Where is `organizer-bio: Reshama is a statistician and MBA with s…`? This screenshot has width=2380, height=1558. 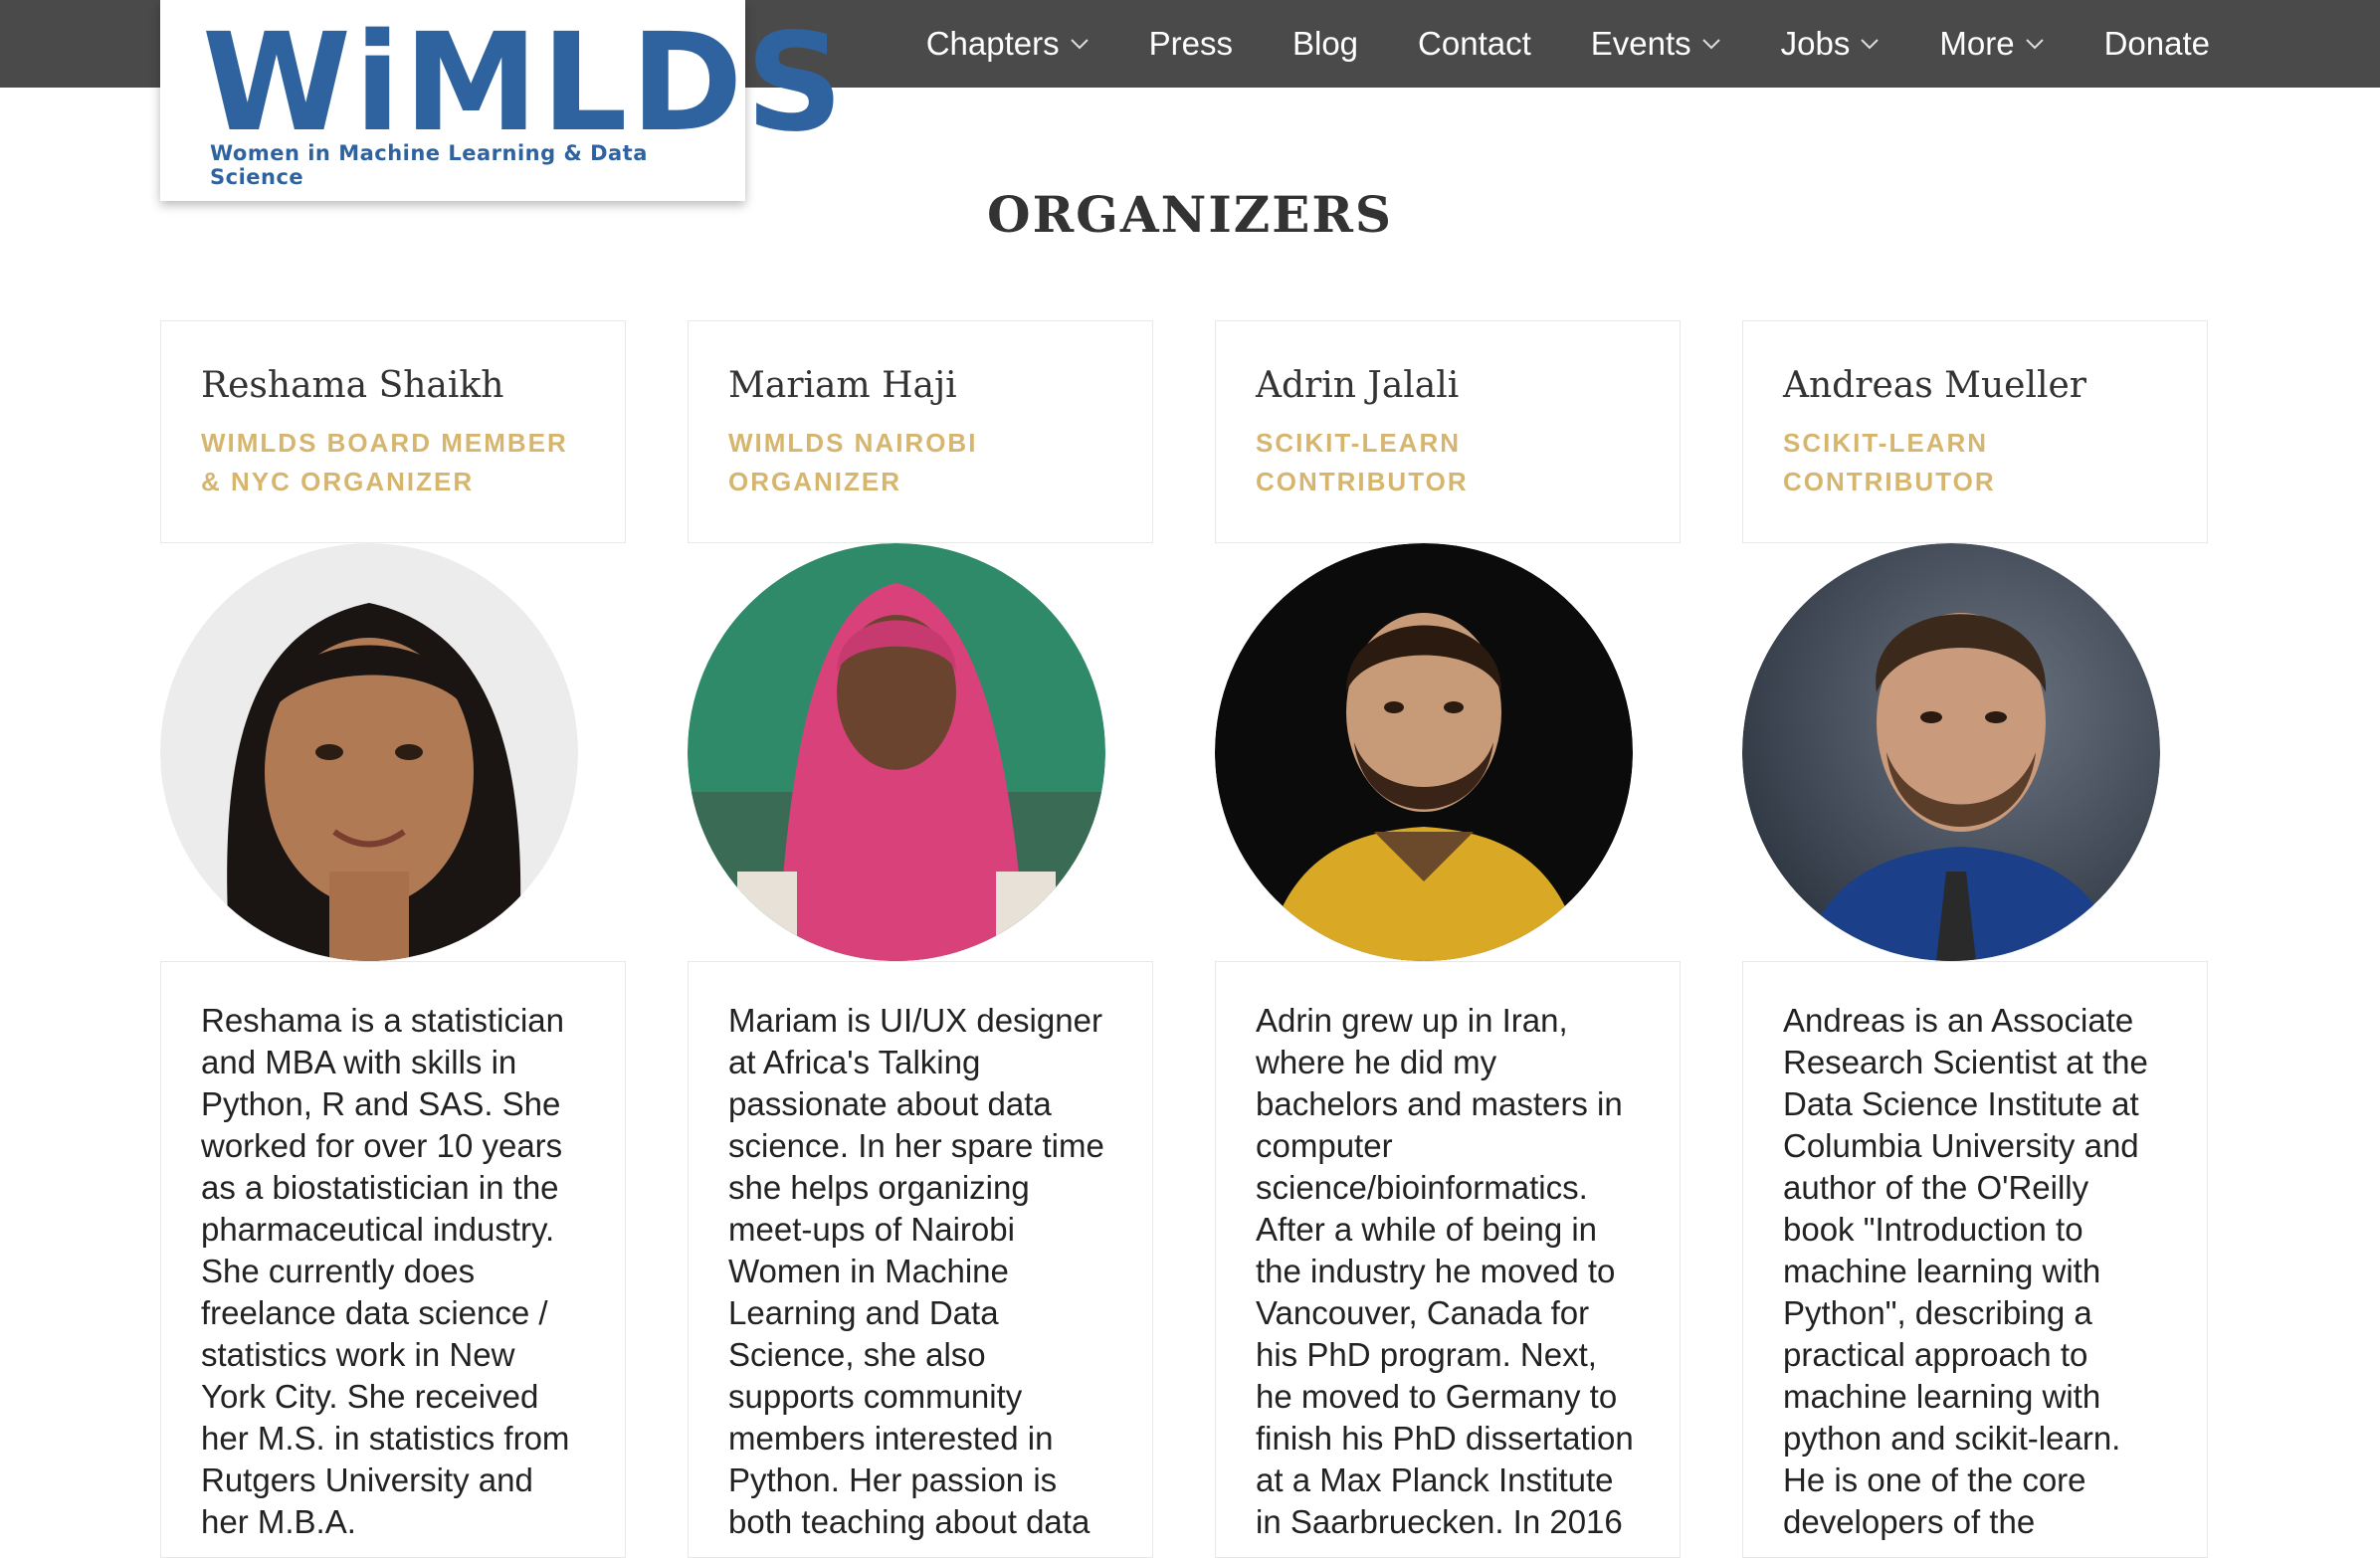
organizer-bio: Reshama is a statistician and MBA with s… is located at coordinates (385, 1271).